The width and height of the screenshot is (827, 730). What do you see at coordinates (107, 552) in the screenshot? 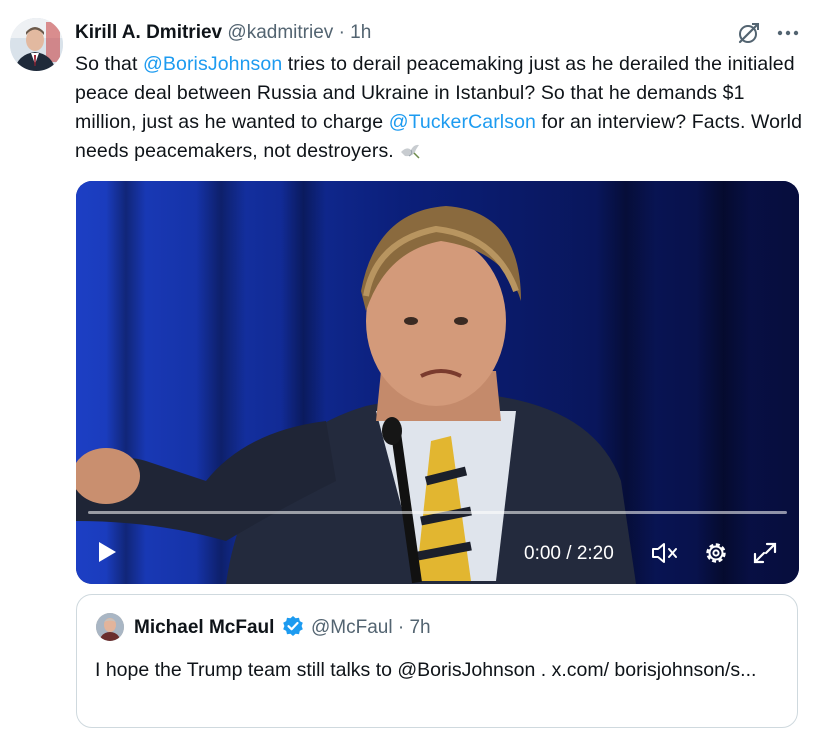
I see `play-icon` at bounding box center [107, 552].